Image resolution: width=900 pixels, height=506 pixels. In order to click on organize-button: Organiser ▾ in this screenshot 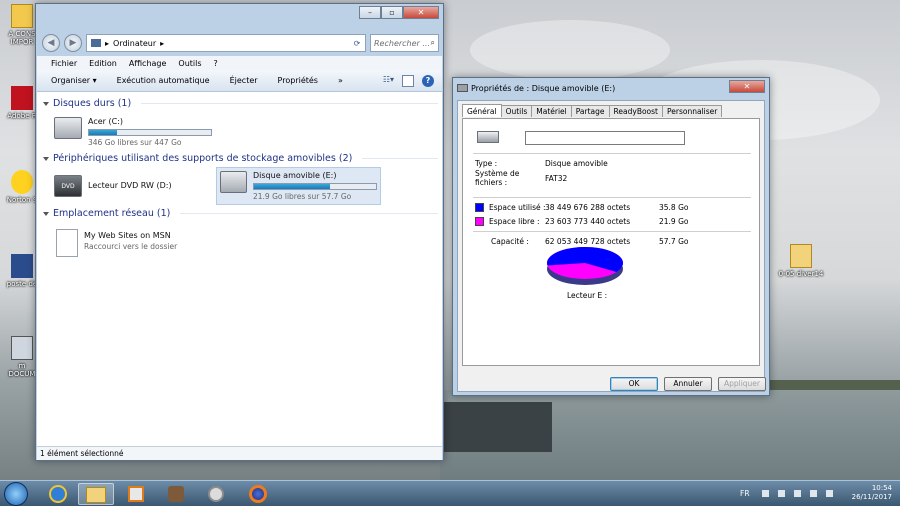, I will do `click(74, 80)`.